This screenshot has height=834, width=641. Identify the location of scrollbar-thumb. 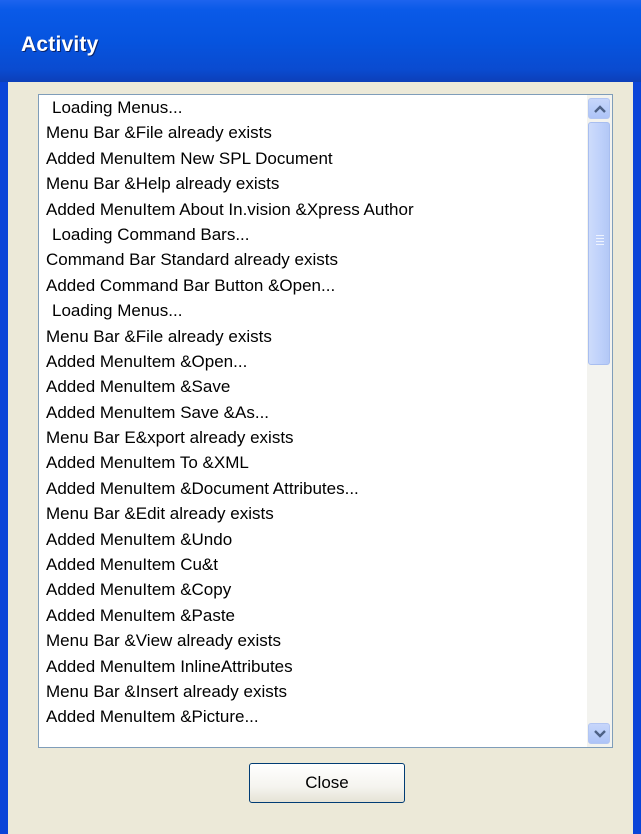
(599, 243).